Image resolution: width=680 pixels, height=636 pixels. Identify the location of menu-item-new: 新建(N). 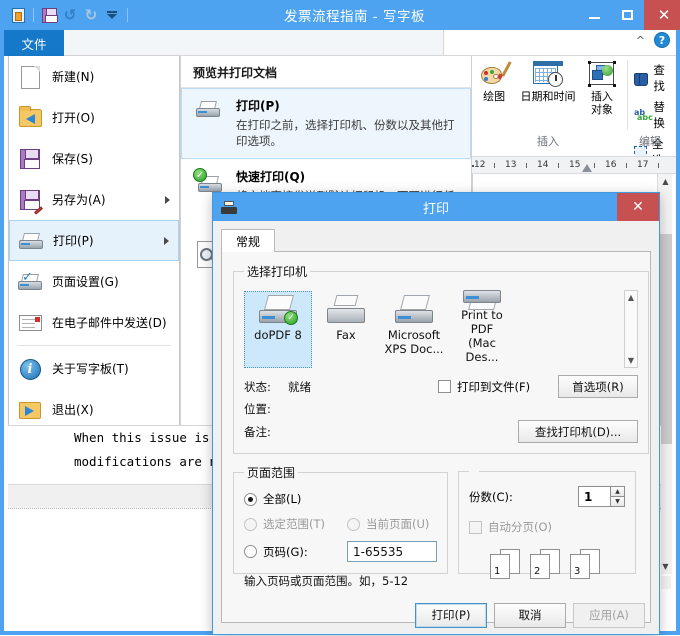
(94, 76).